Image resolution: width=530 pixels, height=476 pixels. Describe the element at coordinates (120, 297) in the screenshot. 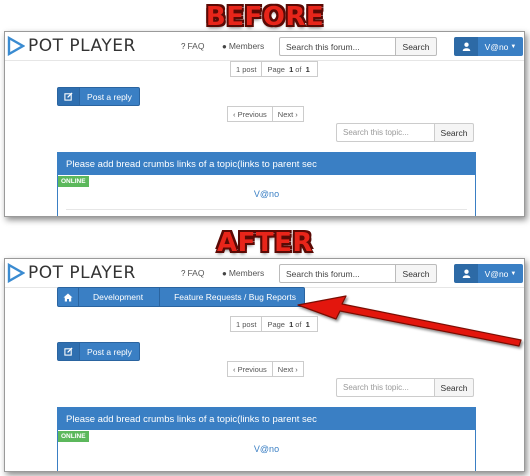

I see `breadcrumb-development: Development` at that location.